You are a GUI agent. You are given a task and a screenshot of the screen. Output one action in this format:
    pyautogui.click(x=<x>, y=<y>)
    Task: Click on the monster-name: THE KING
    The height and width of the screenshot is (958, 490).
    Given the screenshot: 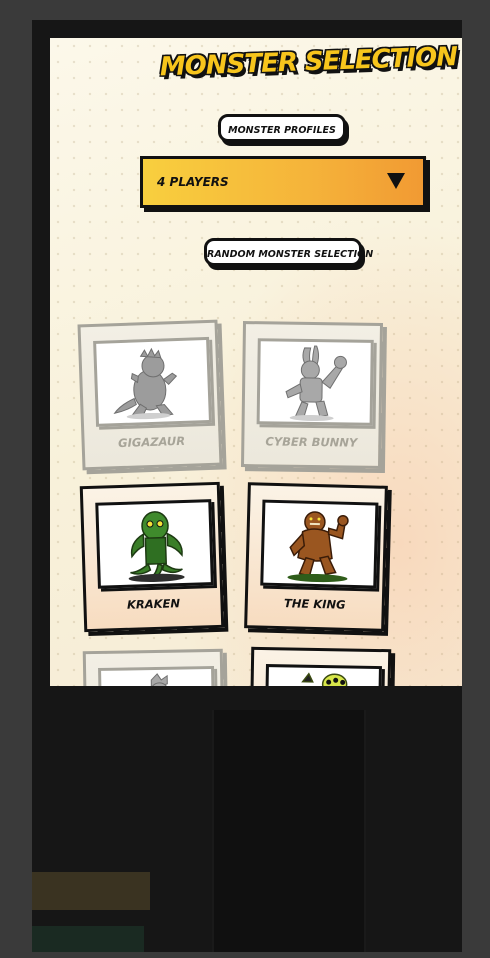 What is the action you would take?
    pyautogui.click(x=314, y=604)
    